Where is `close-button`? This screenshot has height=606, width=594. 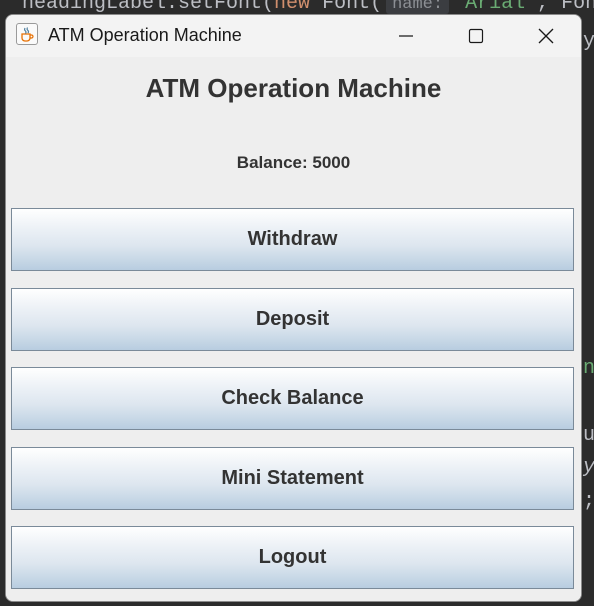
close-button is located at coordinates (546, 36).